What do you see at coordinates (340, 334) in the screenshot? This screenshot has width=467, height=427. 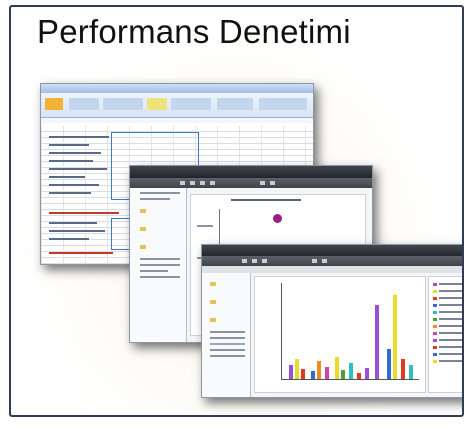 I see `bar-chart-area` at bounding box center [340, 334].